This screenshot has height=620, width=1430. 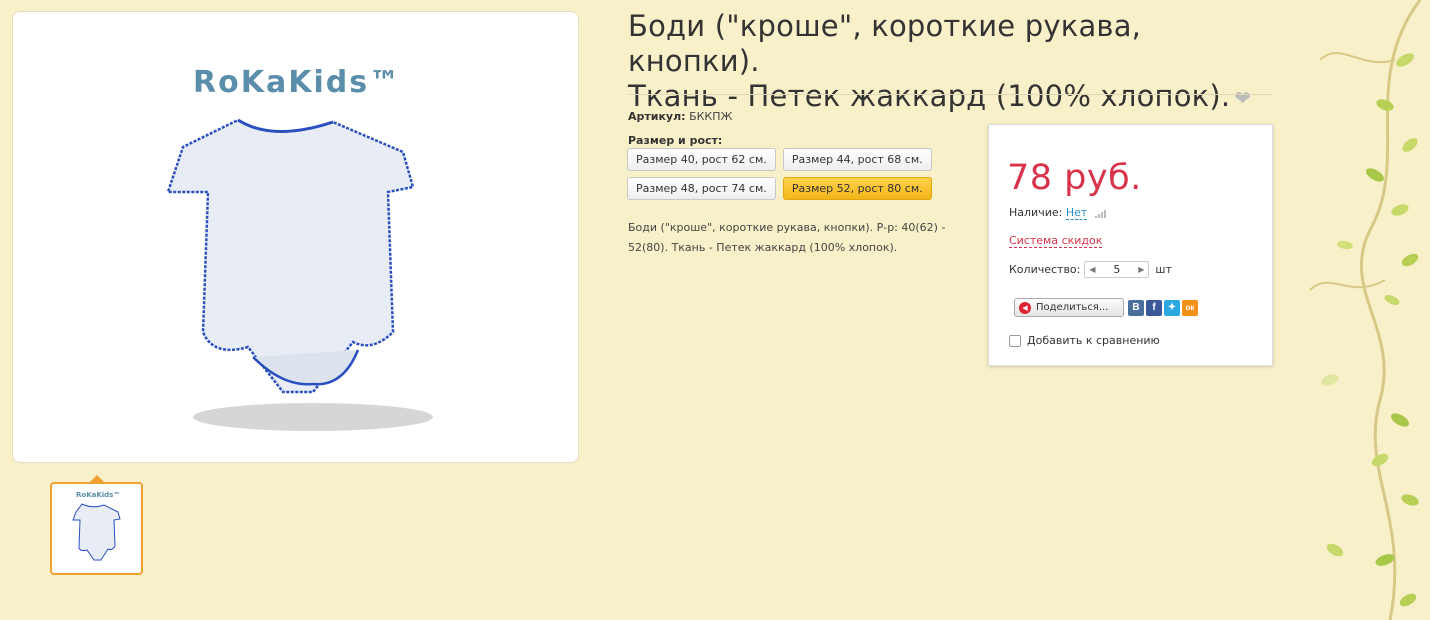 I want to click on quantity-label: Количество:, so click(x=1045, y=269).